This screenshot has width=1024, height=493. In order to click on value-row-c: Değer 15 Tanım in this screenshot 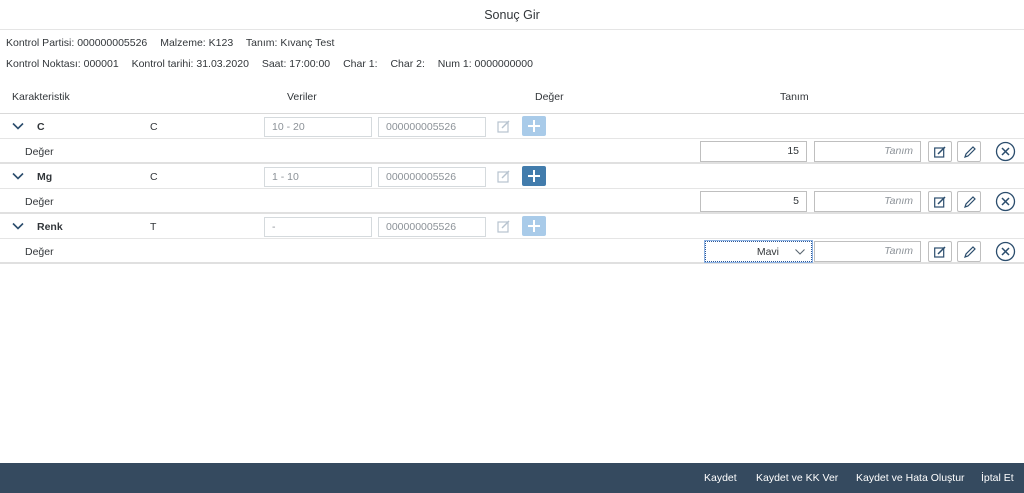, I will do `click(512, 151)`.